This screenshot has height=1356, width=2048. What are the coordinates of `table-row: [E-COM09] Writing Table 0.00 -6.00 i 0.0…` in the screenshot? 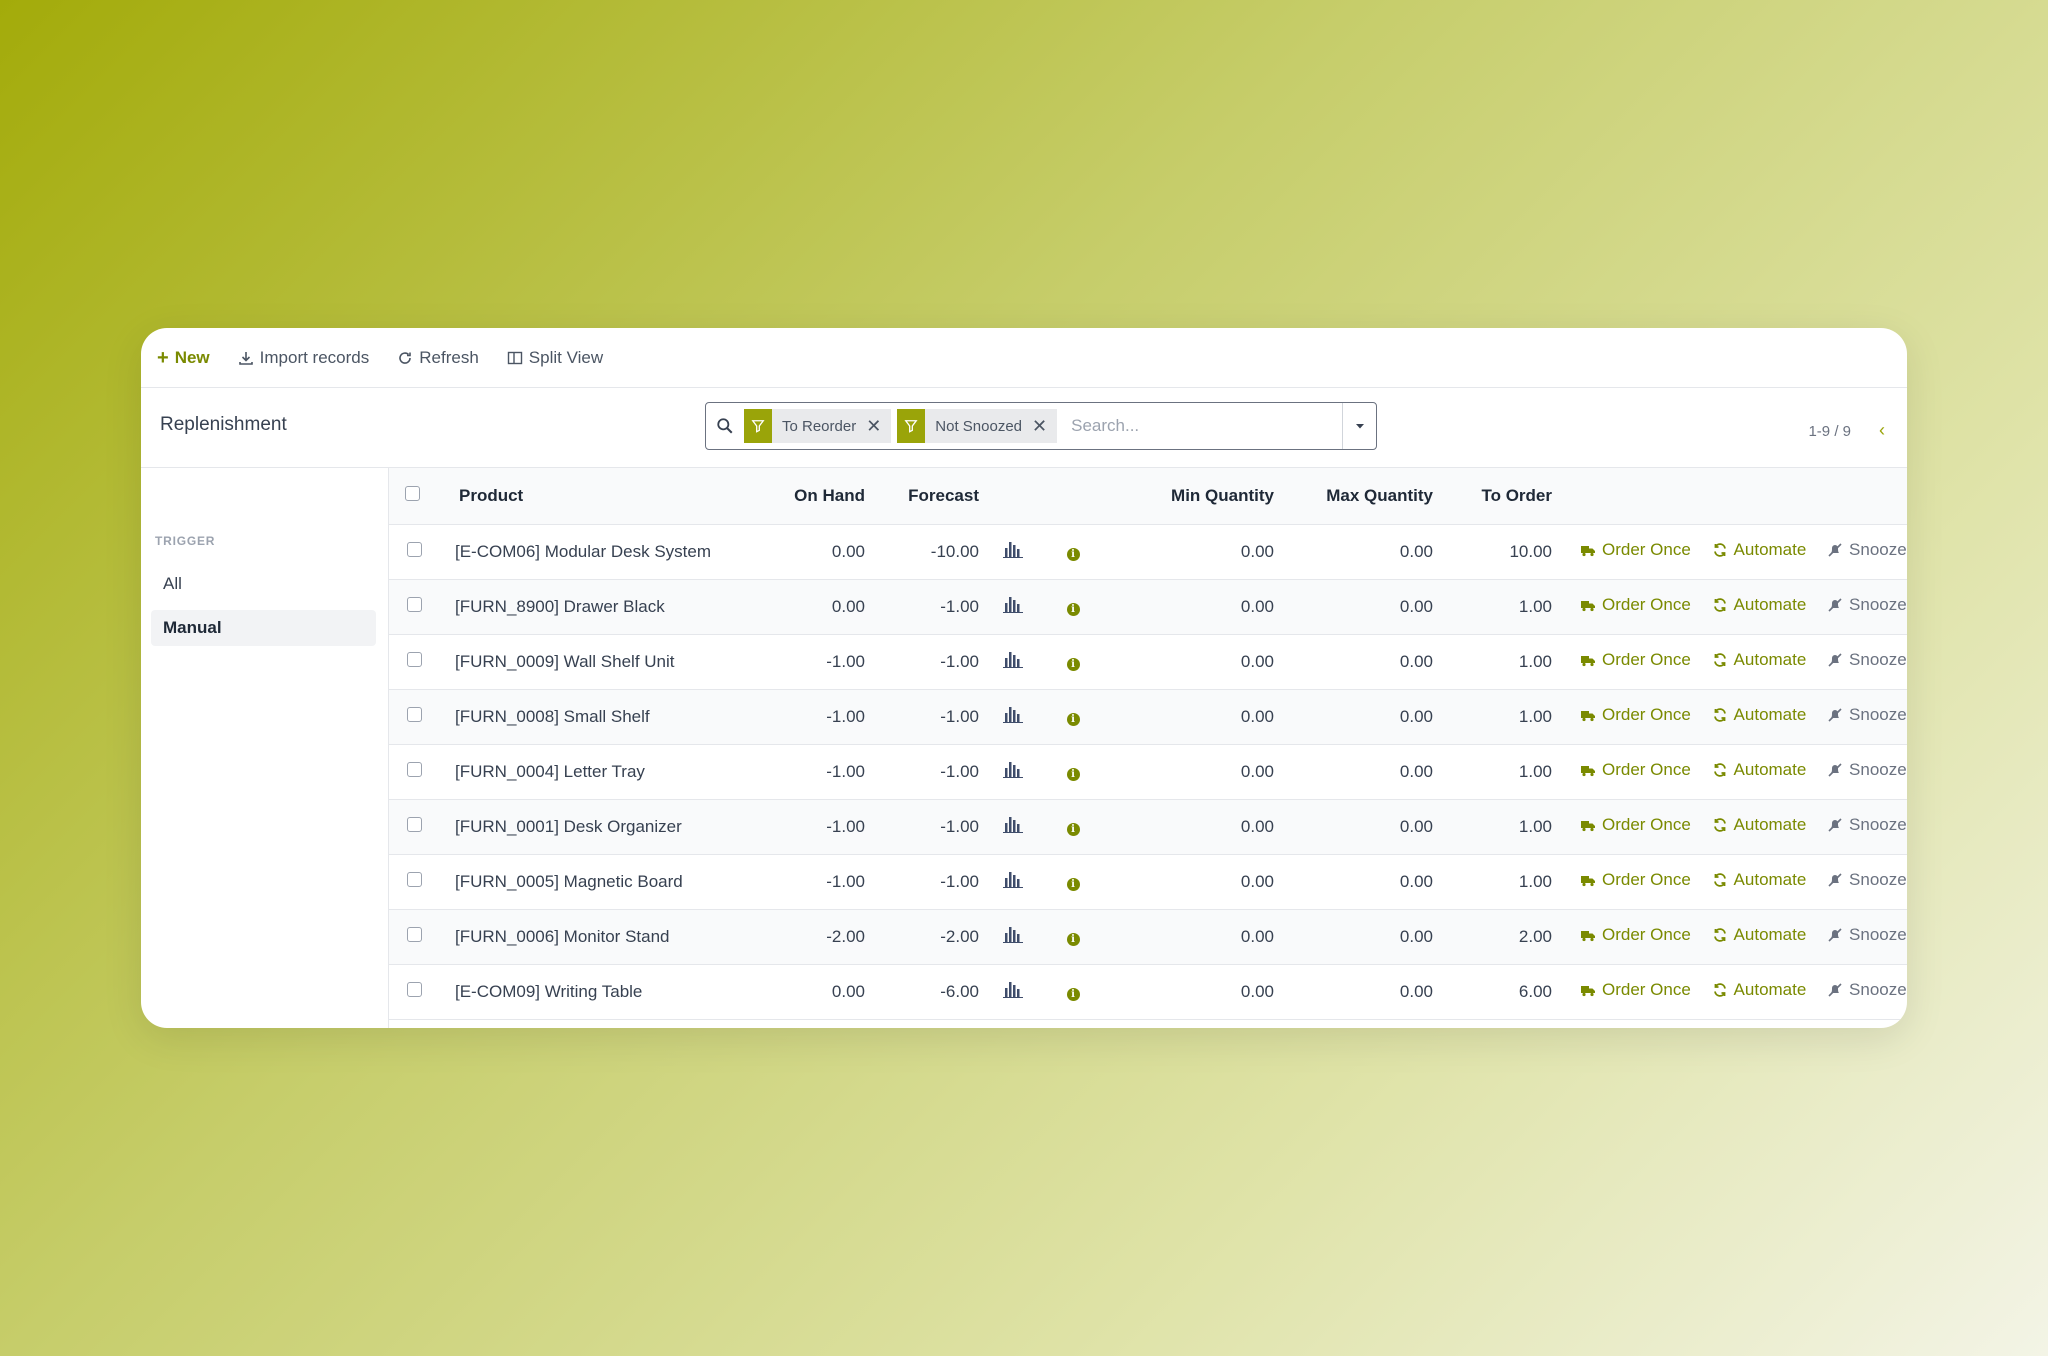 It's located at (1148, 991).